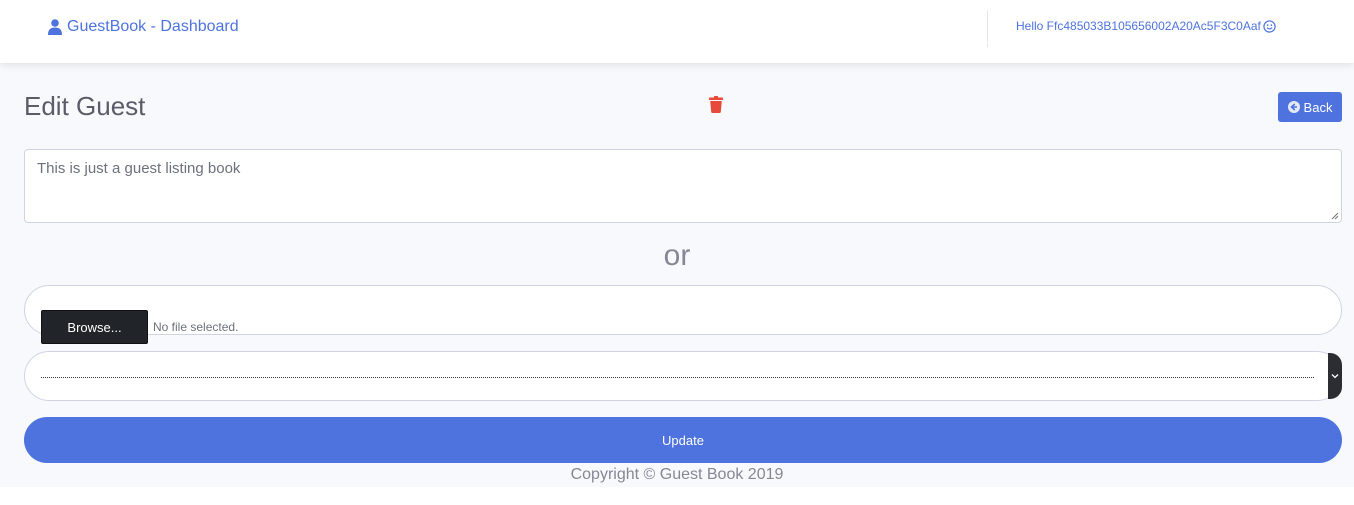 The width and height of the screenshot is (1354, 505). Describe the element at coordinates (1138, 26) in the screenshot. I see `greeting-label: Hello Ffc485033B105656002A20Ac5F3C0Aaf` at that location.